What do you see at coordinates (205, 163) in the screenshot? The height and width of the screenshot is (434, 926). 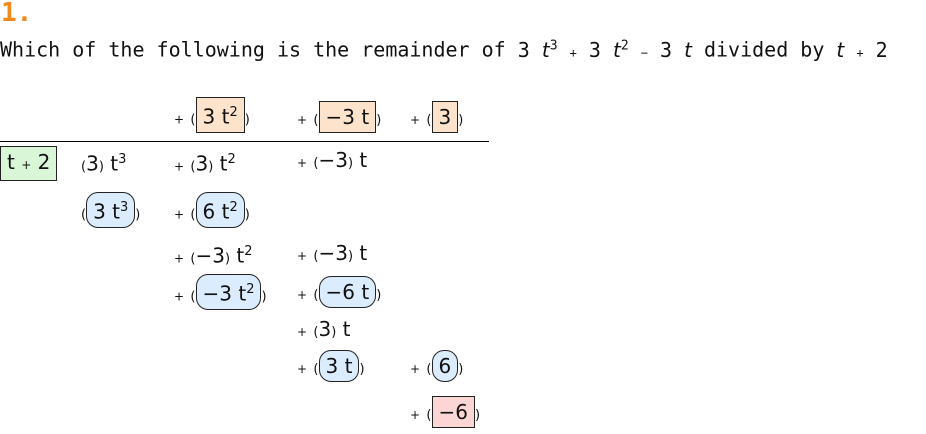 I see `dividend-term-2: + (3) t2` at bounding box center [205, 163].